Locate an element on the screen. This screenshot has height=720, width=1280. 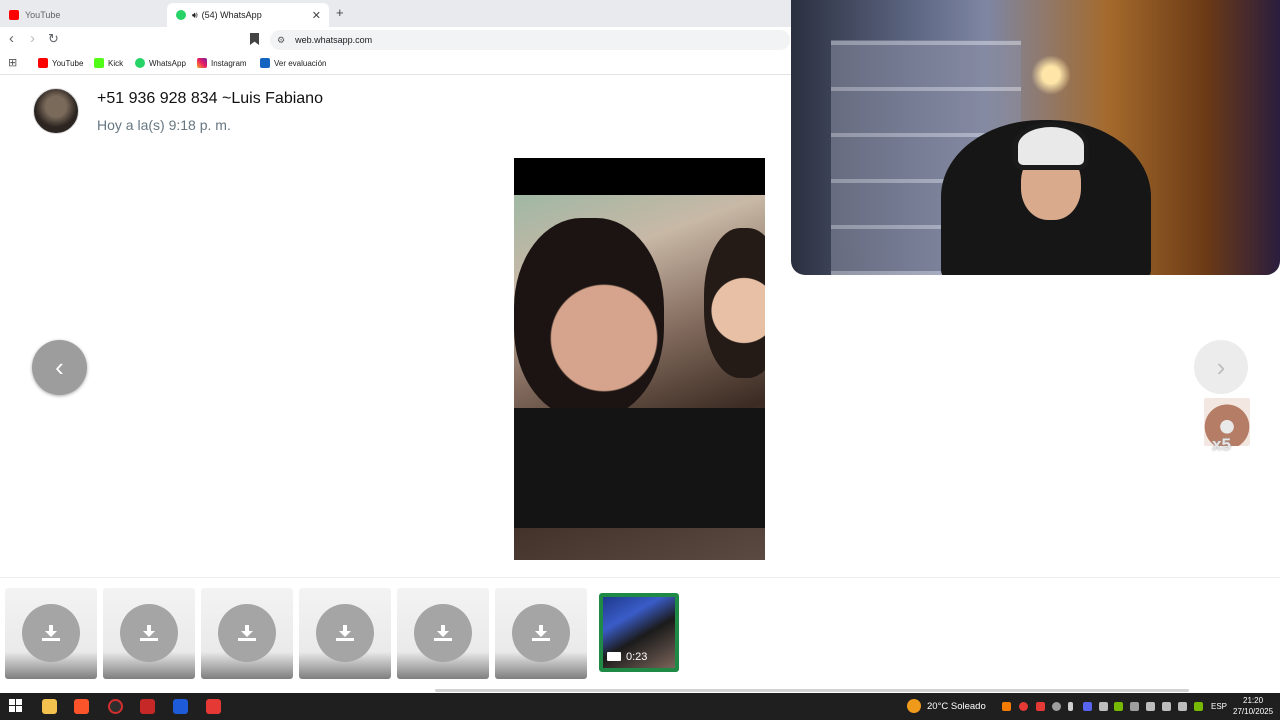
horizontal-scrollbar is located at coordinates (812, 690).